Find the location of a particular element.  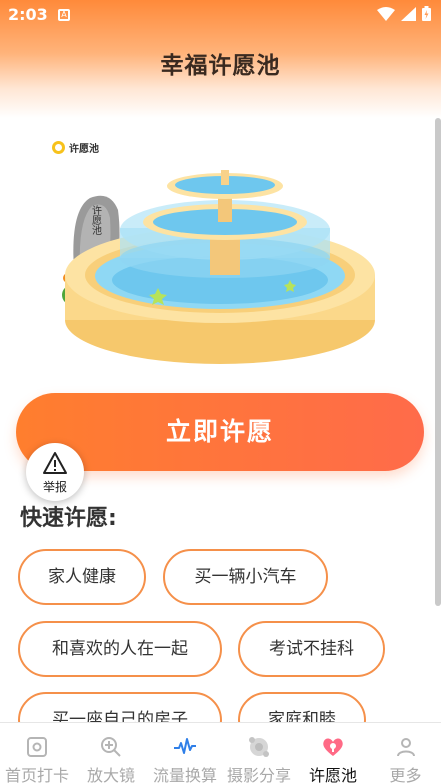

tab-label: 更多 is located at coordinates (405, 775).